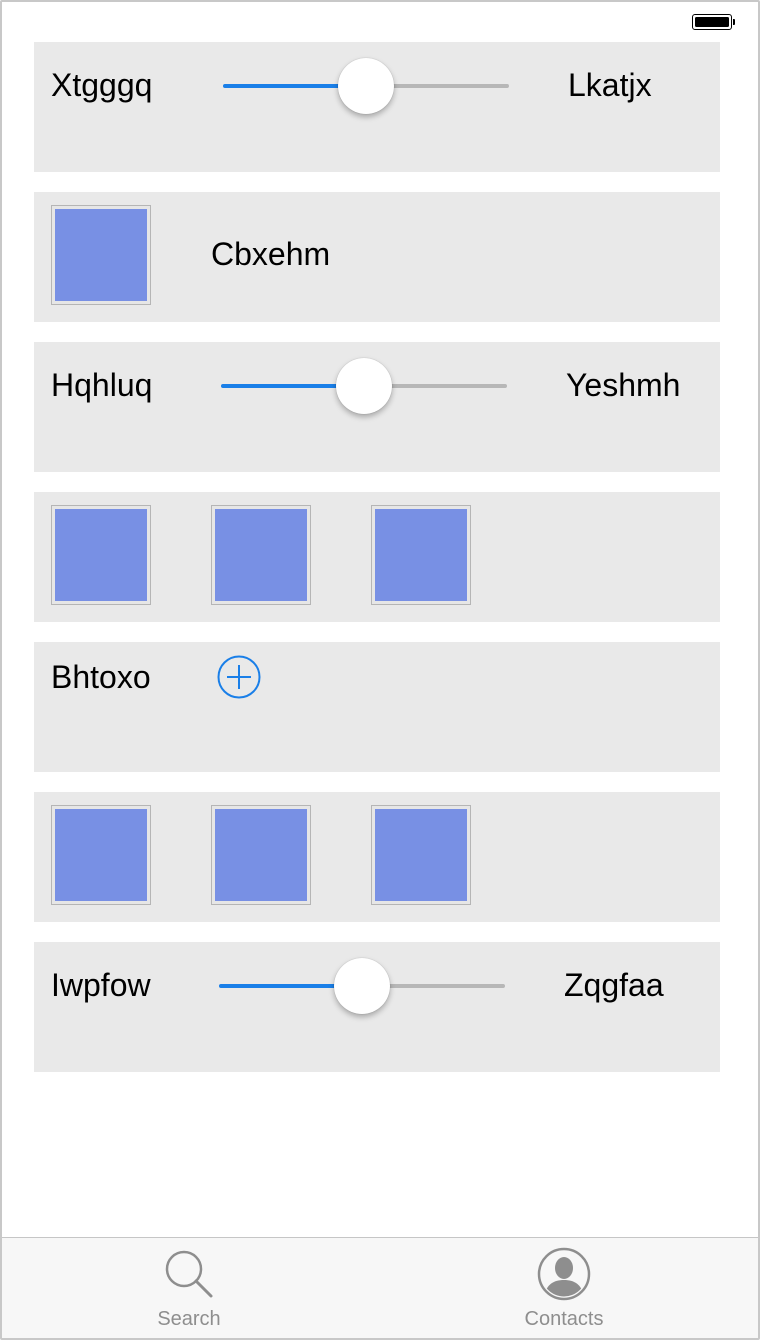 This screenshot has width=760, height=1340. I want to click on slider-max-label: Yeshmh, so click(623, 385).